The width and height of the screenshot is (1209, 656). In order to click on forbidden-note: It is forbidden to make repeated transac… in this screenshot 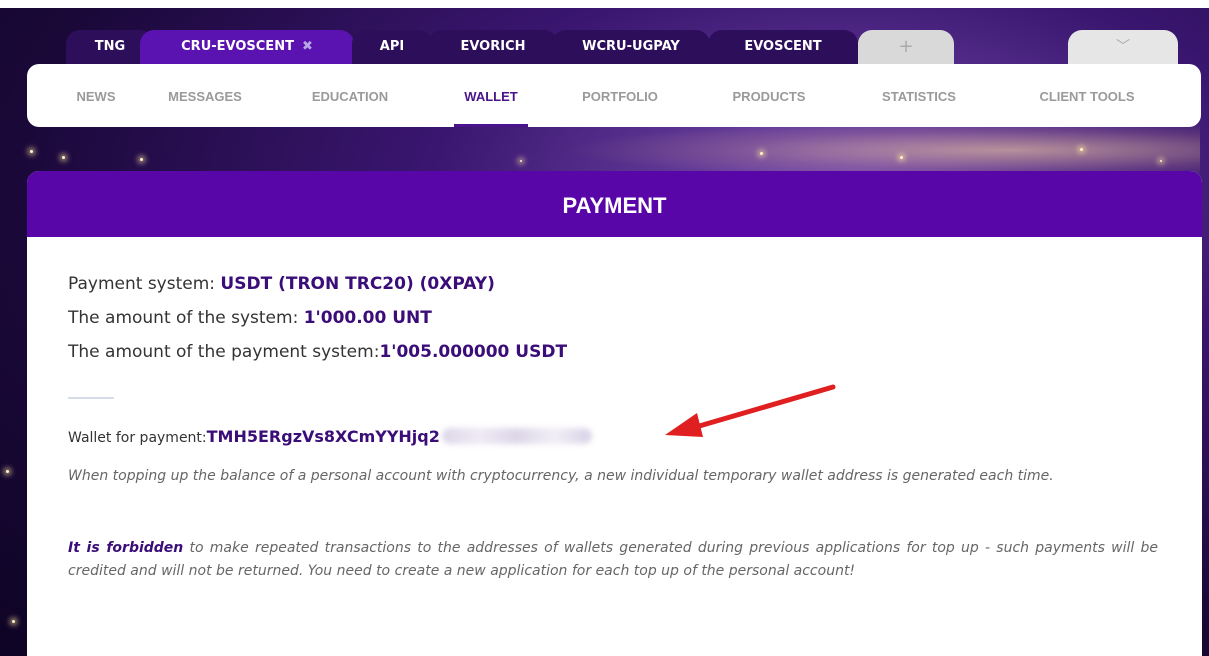, I will do `click(613, 560)`.